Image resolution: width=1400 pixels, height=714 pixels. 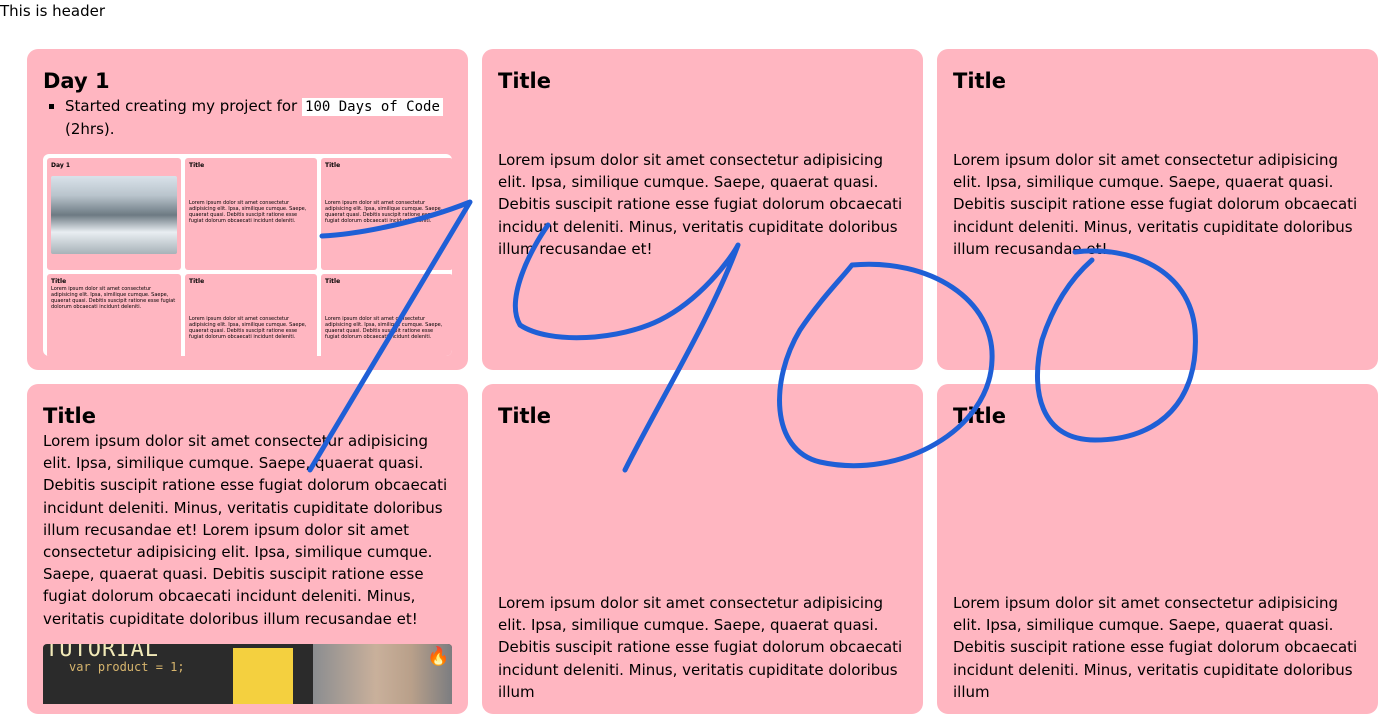 What do you see at coordinates (438, 656) in the screenshot?
I see `flame-icon: 🔥` at bounding box center [438, 656].